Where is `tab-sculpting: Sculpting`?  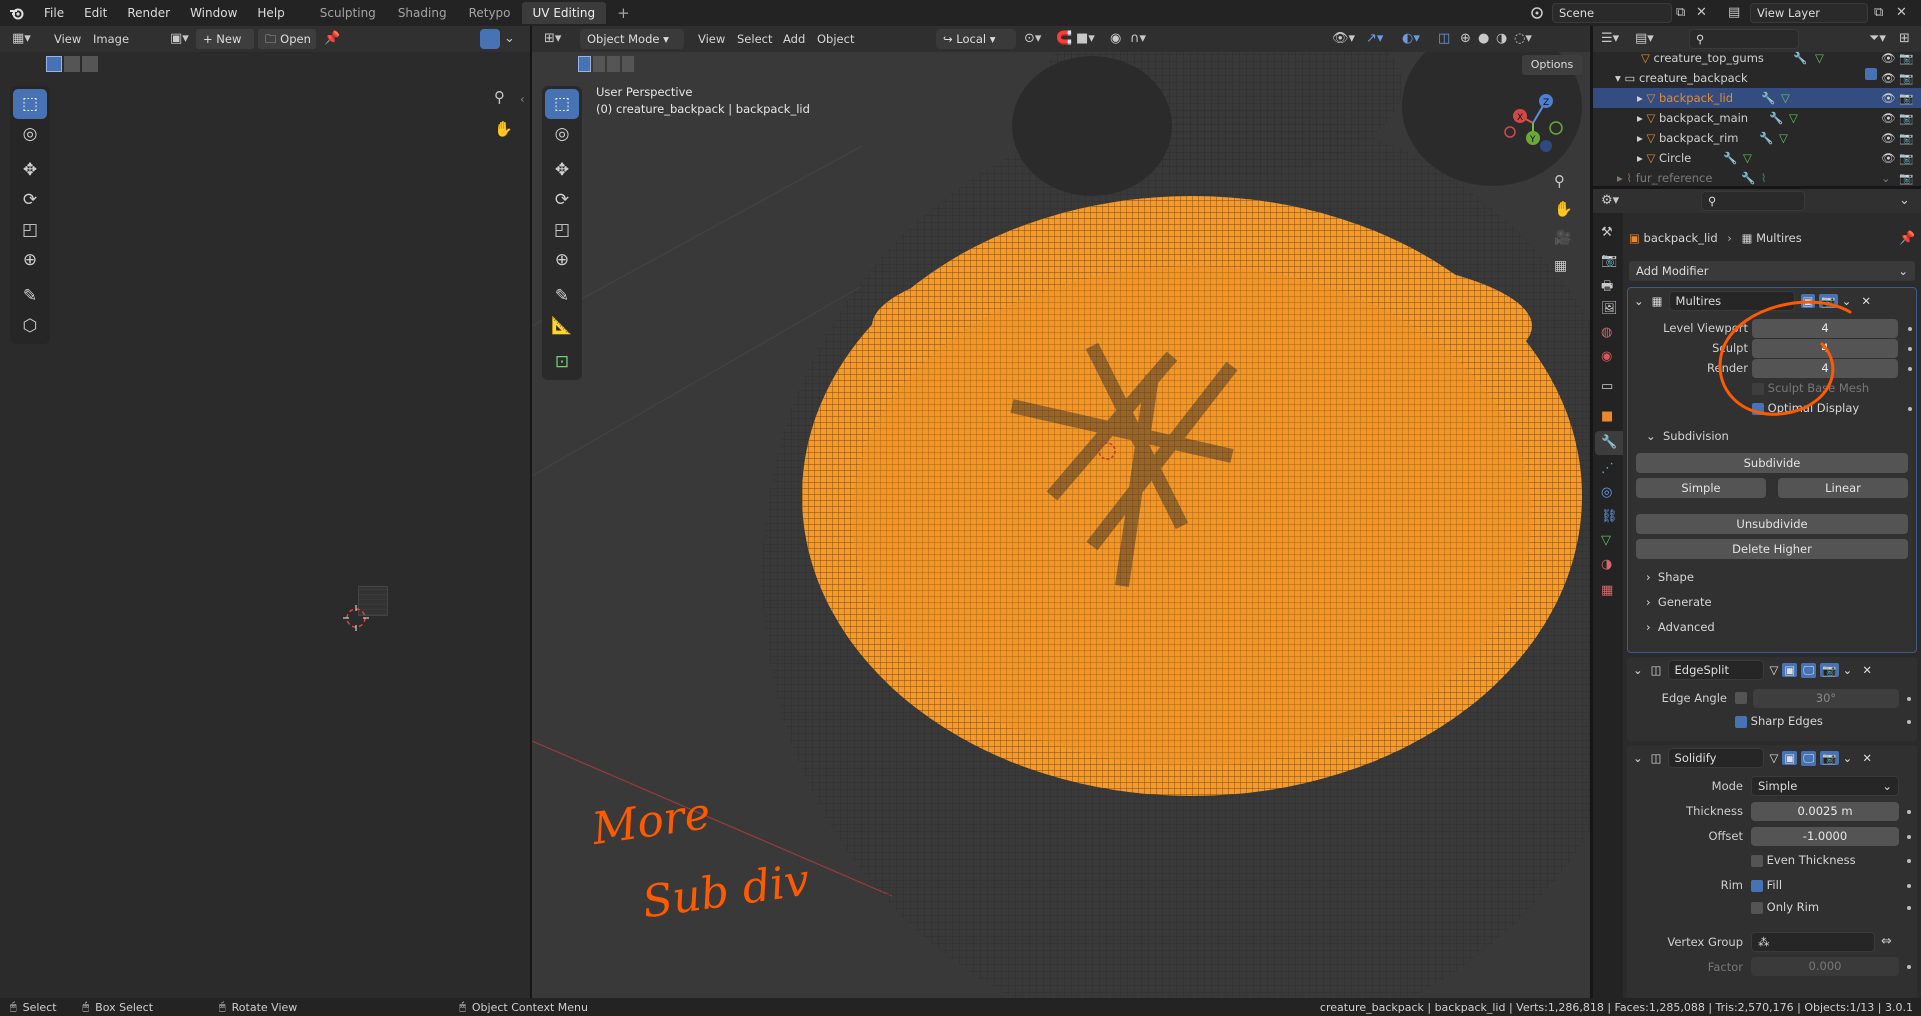
tab-sculpting: Sculpting is located at coordinates (348, 13).